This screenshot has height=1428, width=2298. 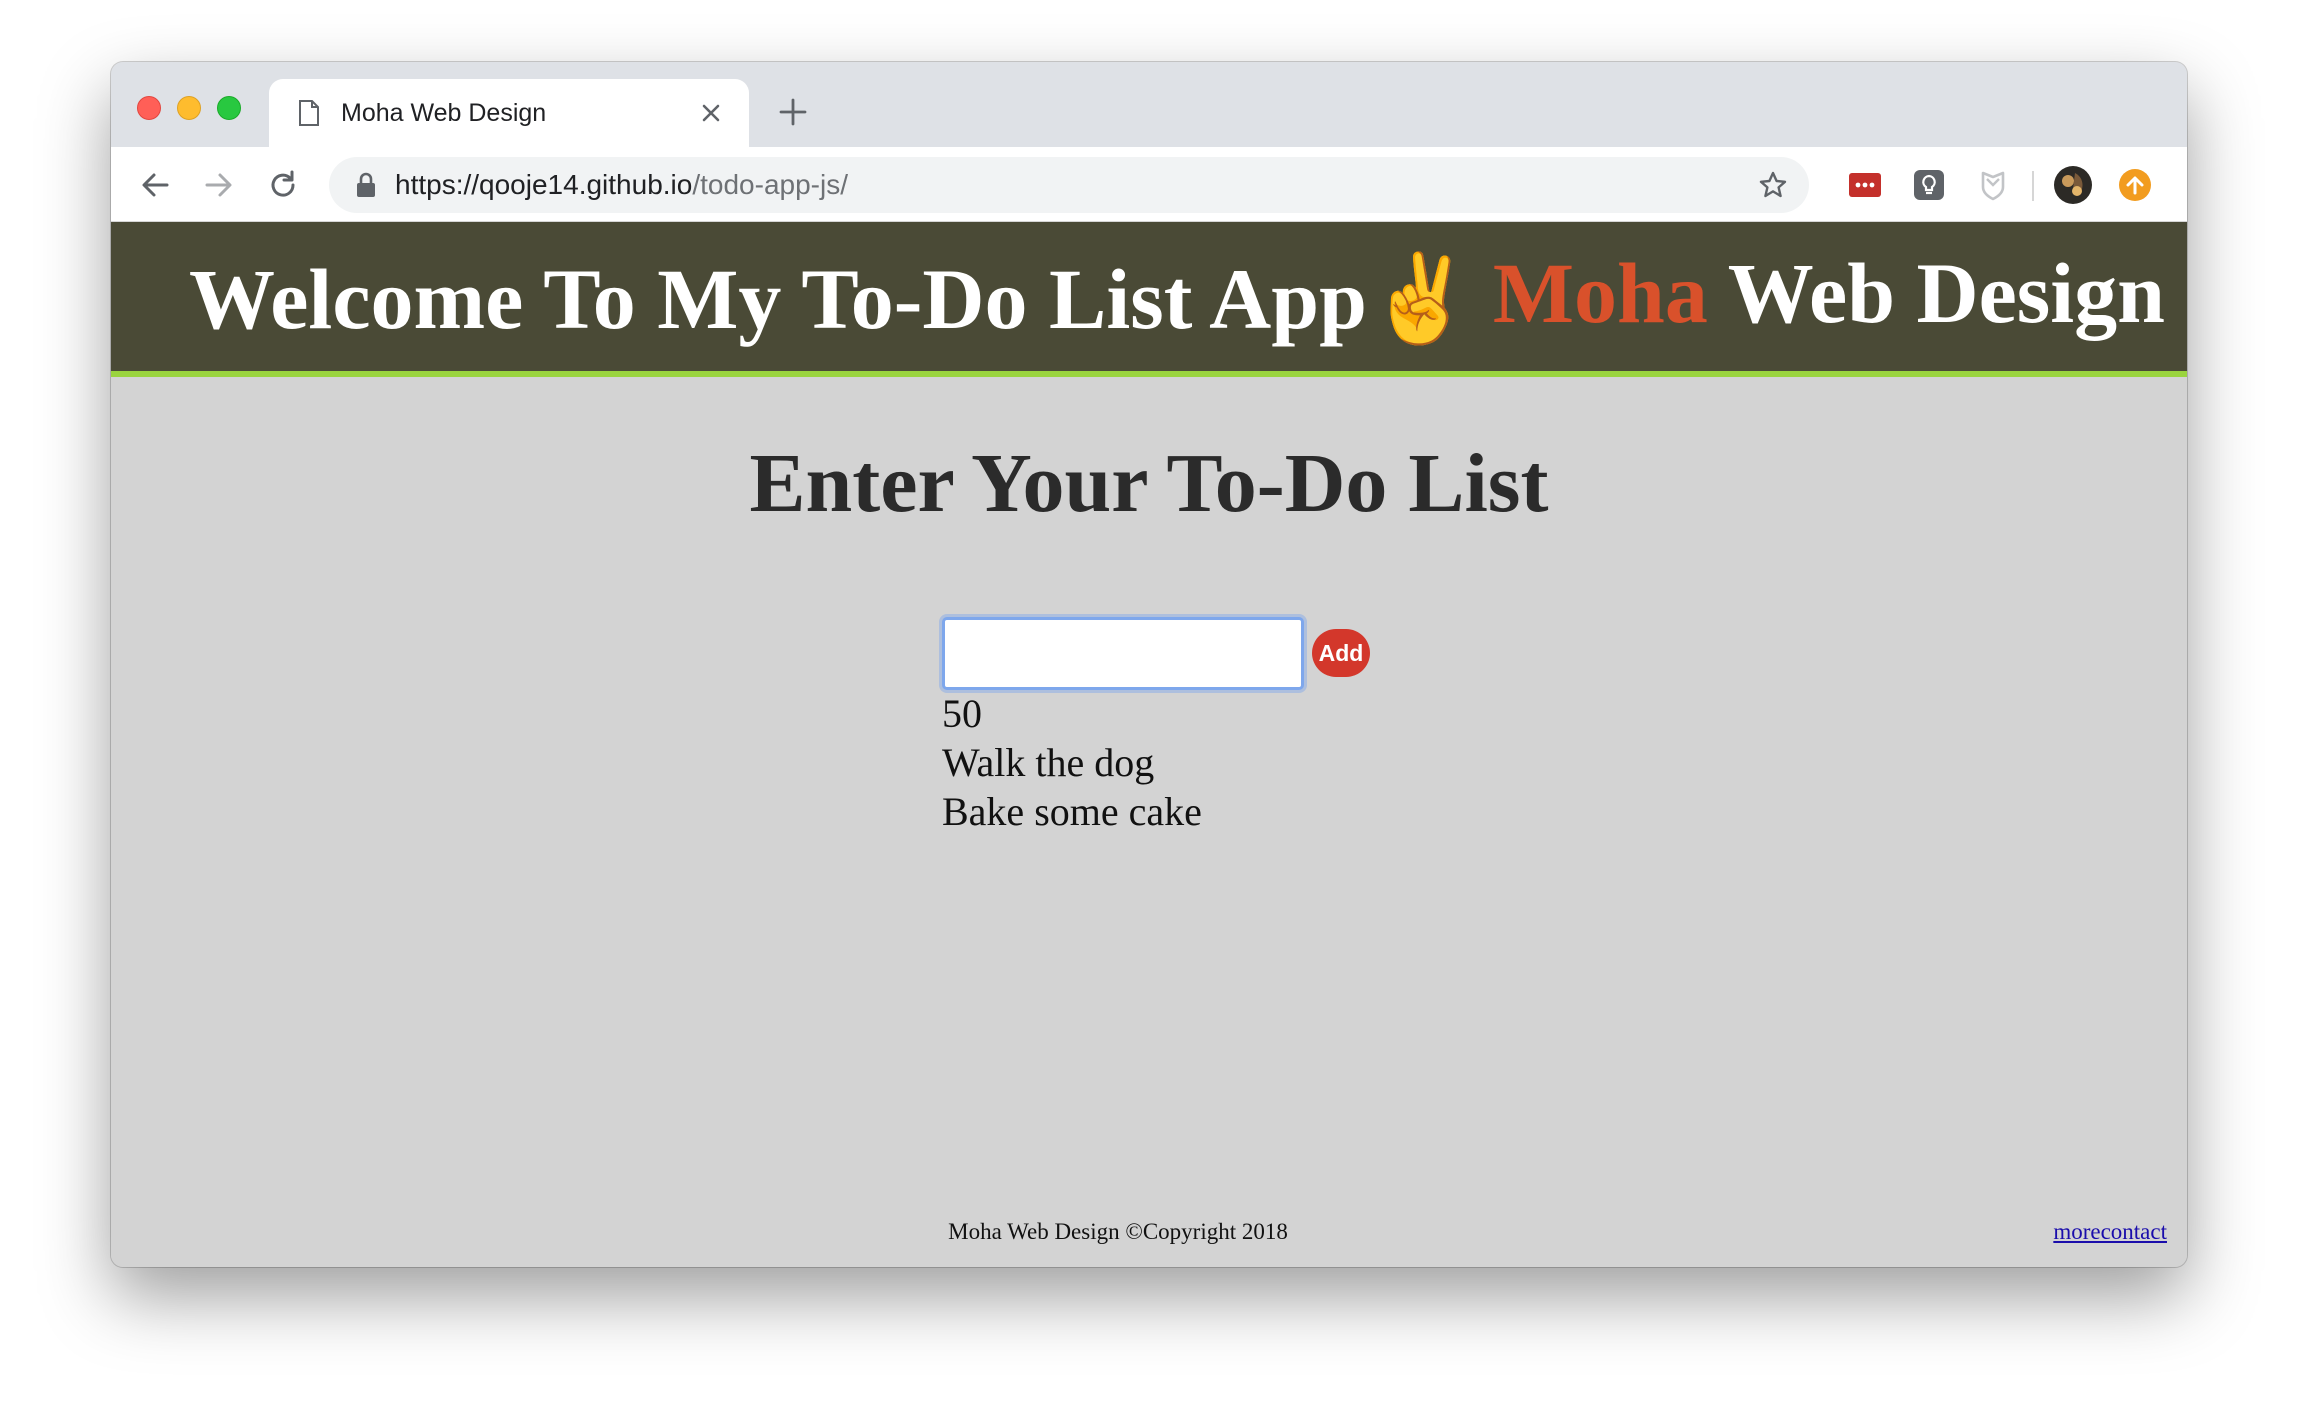 What do you see at coordinates (1993, 185) in the screenshot?
I see `shield-extension-icon` at bounding box center [1993, 185].